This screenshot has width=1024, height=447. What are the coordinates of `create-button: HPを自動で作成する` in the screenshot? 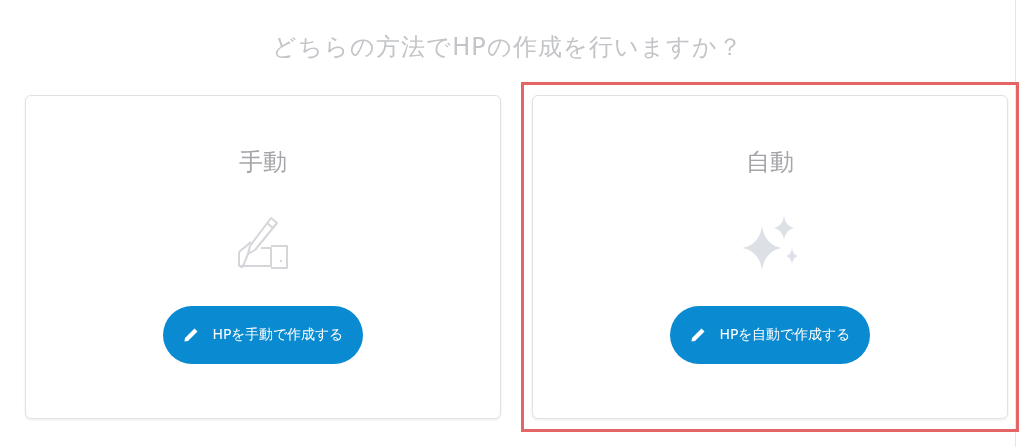 It's located at (770, 335).